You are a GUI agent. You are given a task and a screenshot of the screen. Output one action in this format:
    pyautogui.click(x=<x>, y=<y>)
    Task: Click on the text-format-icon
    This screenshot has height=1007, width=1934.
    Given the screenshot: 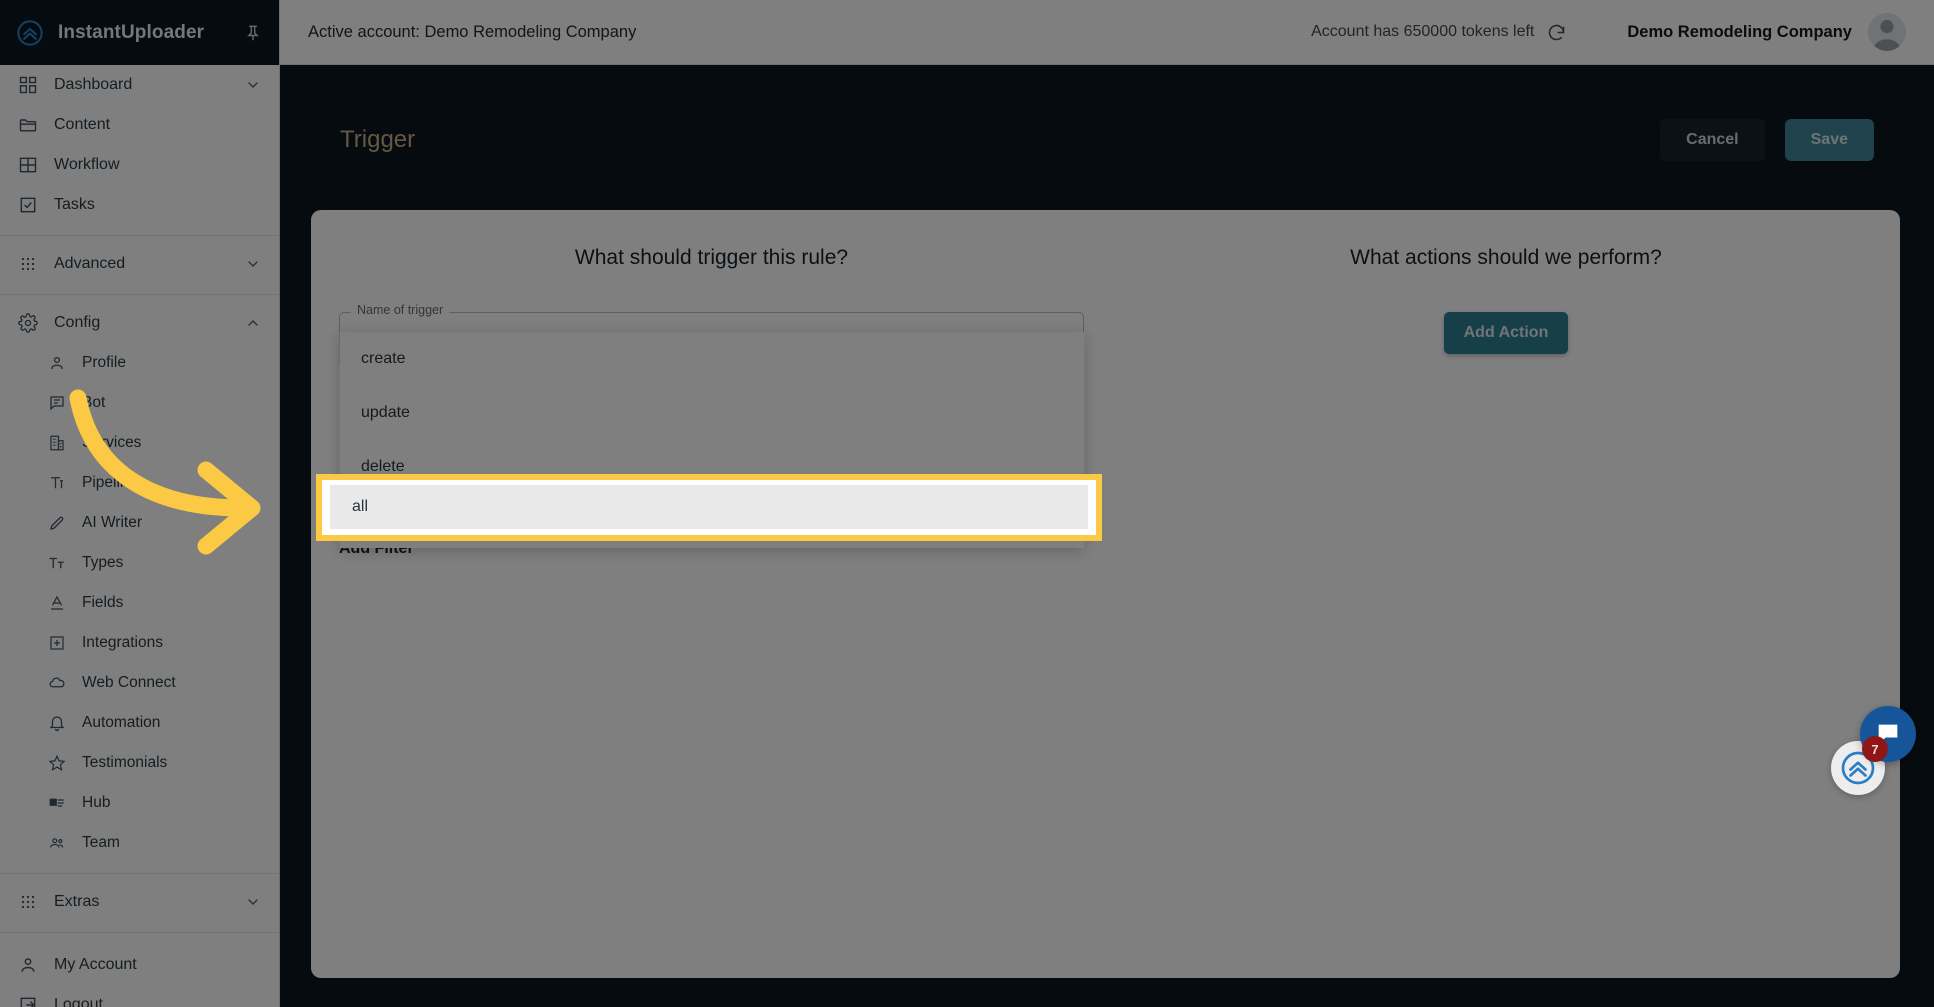 What is the action you would take?
    pyautogui.click(x=57, y=483)
    